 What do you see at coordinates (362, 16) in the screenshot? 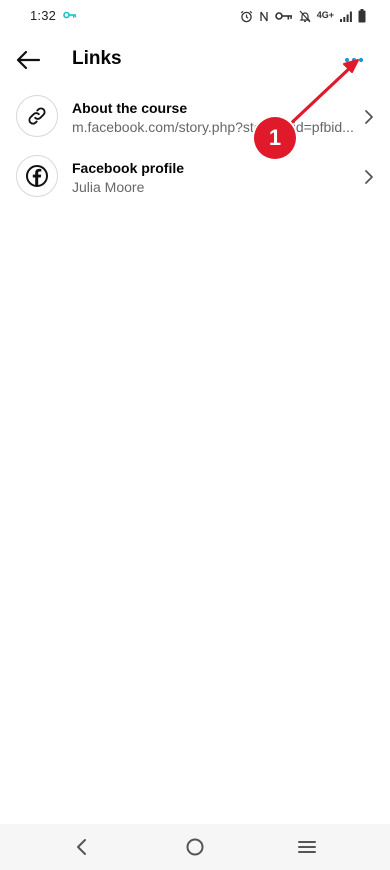
I see `battery-icon` at bounding box center [362, 16].